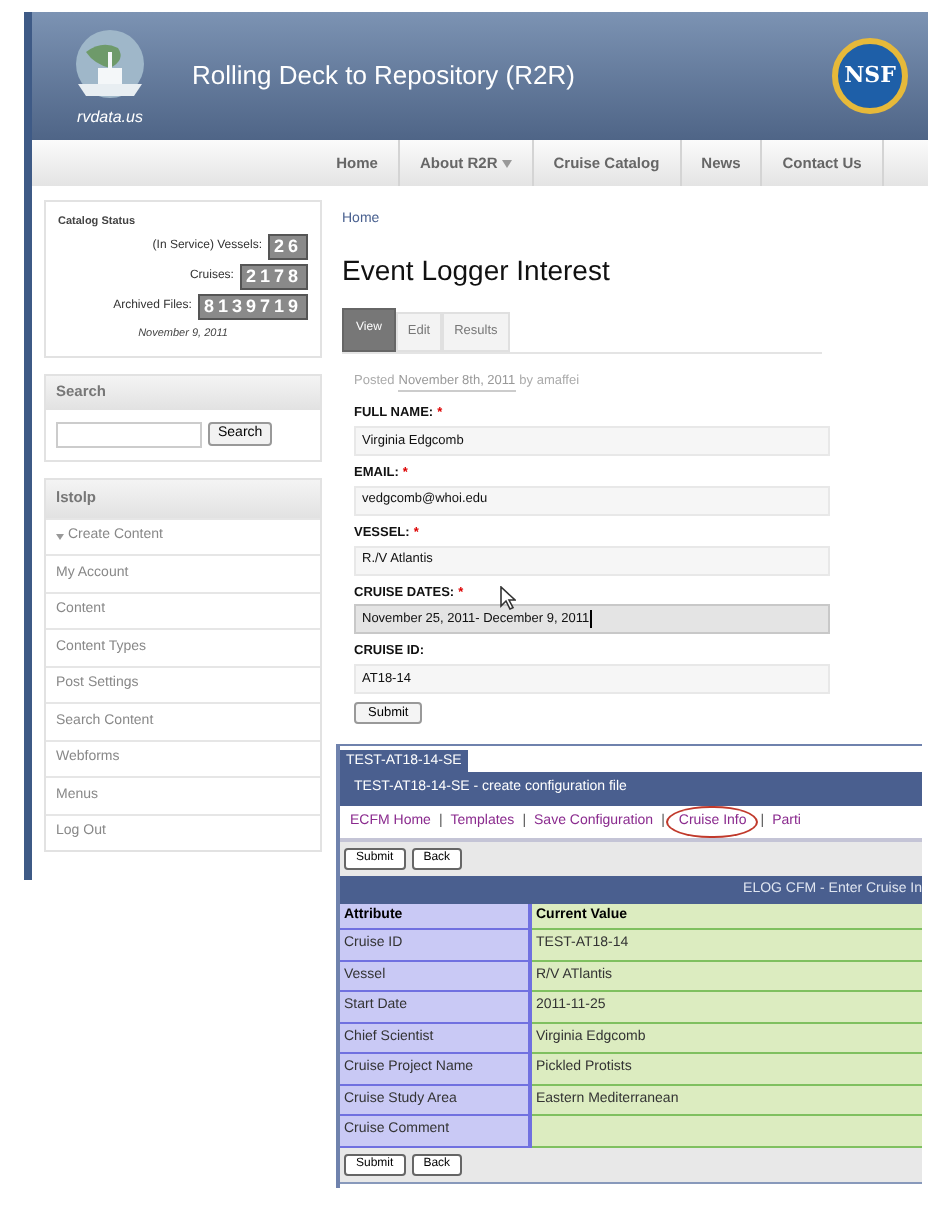 The width and height of the screenshot is (928, 1228). I want to click on status-counter: 2178, so click(273, 277).